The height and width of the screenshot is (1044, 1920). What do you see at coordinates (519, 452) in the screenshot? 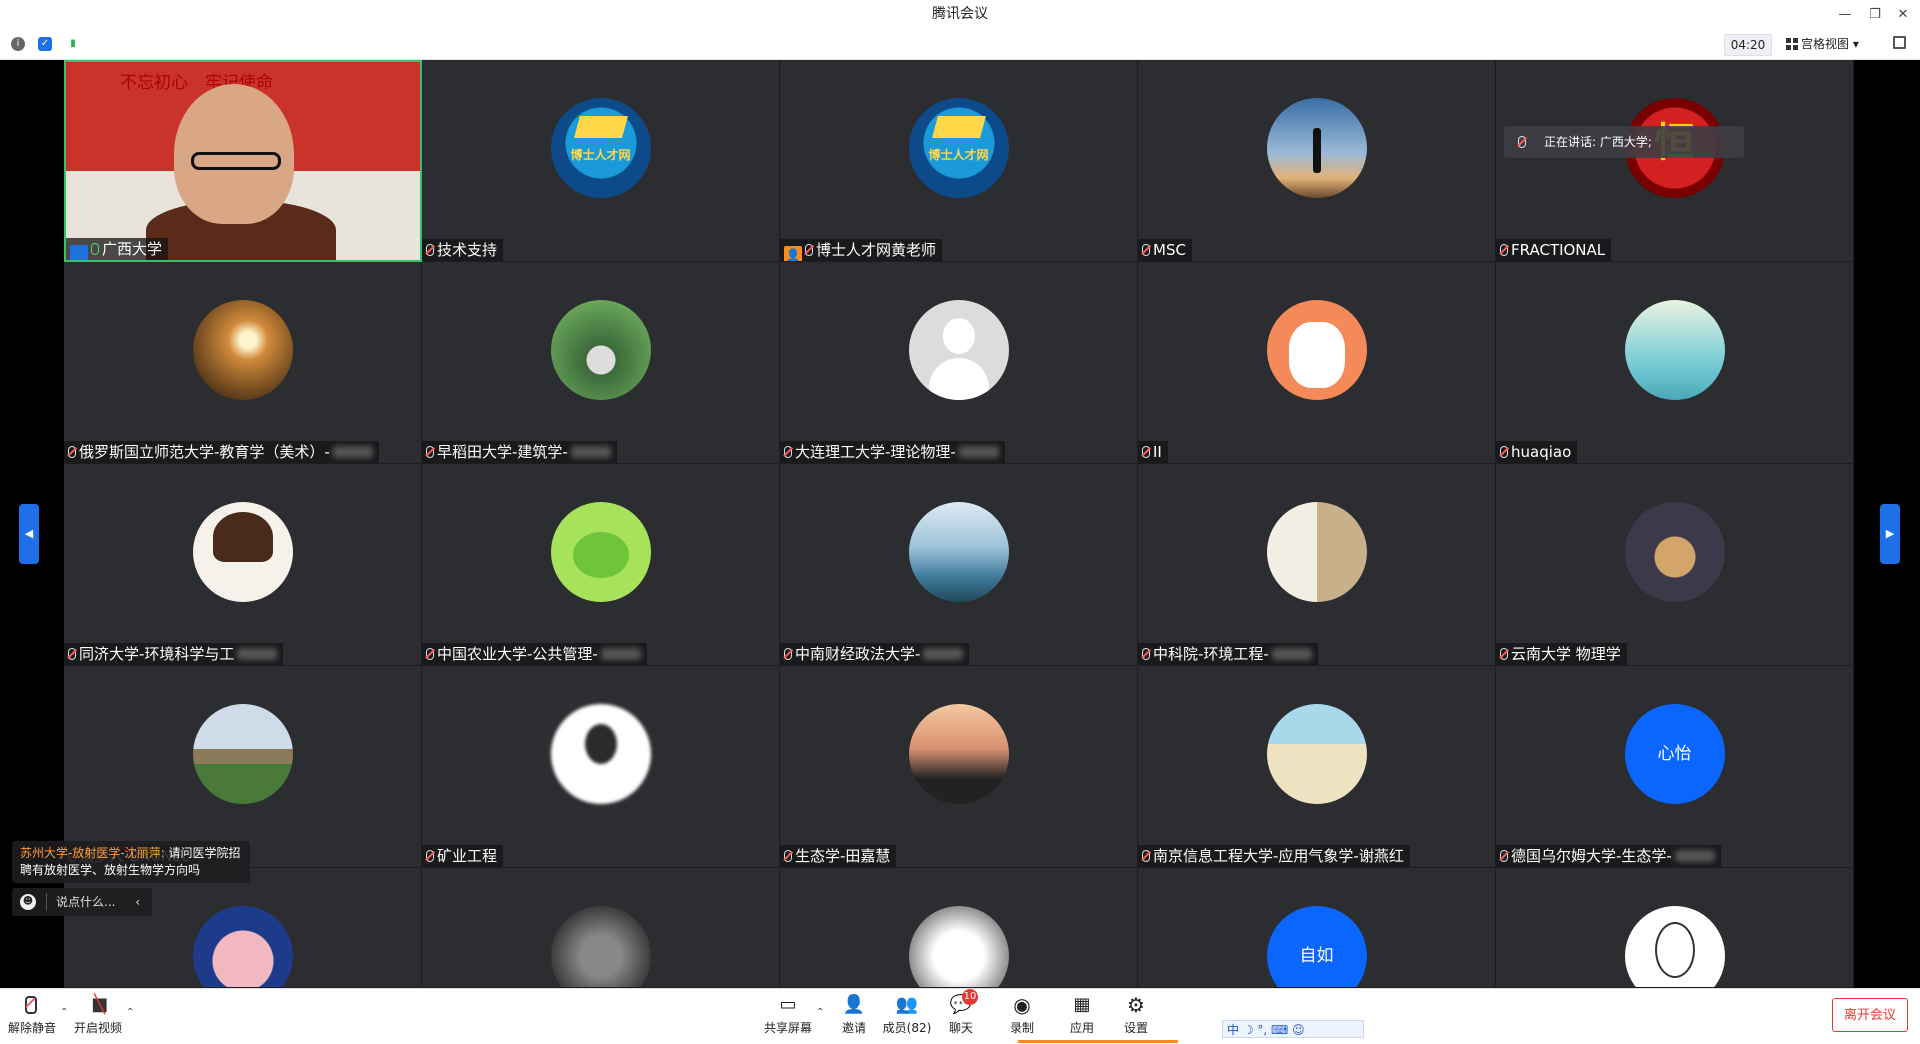
I see `participant-name-tag: 早稻田大学-建筑学-` at bounding box center [519, 452].